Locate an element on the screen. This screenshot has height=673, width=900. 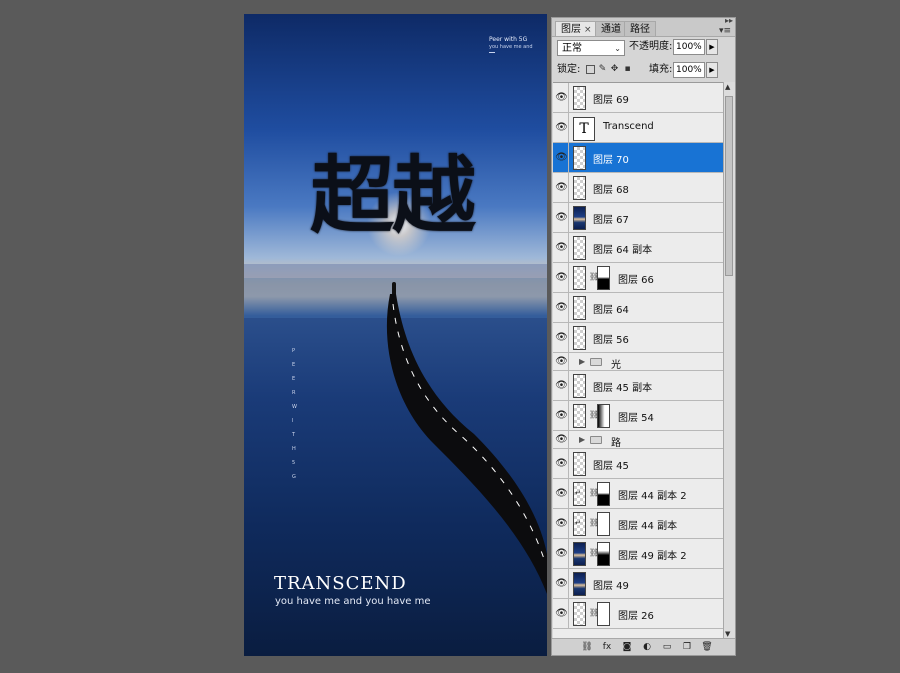
layer-row: 👁 ⛓ 图层 54 is located at coordinates (638, 416).